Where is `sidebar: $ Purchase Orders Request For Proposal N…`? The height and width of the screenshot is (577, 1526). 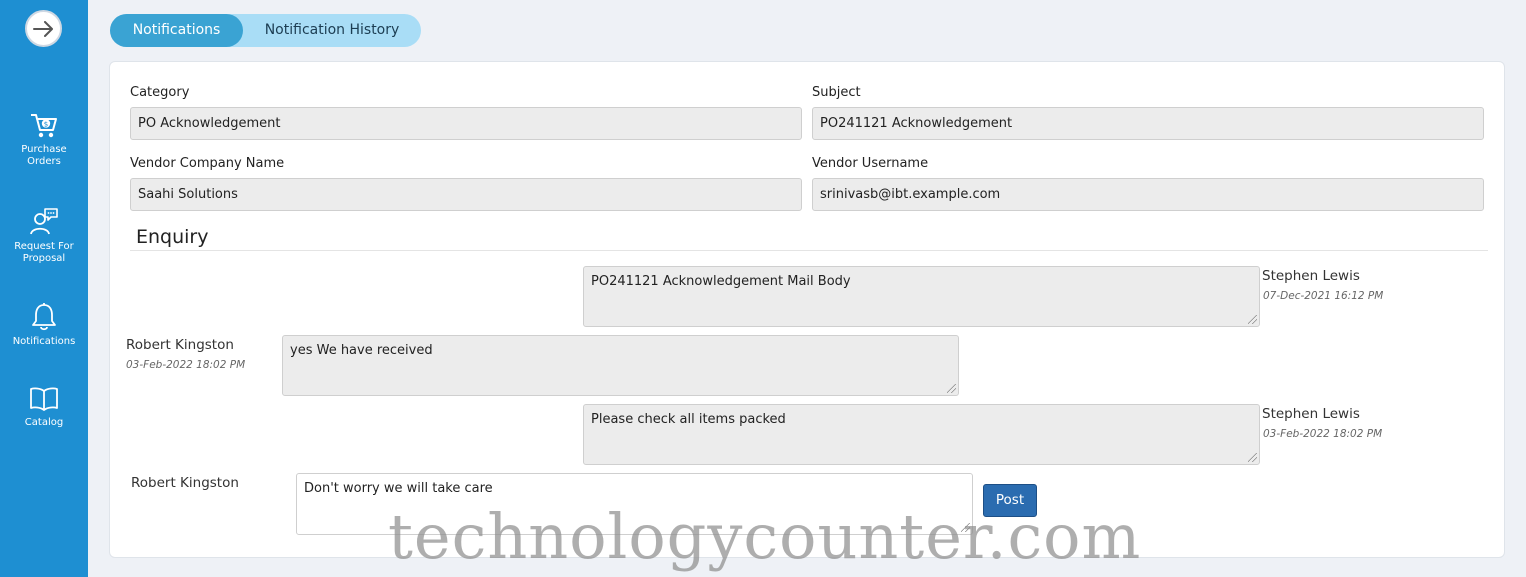
sidebar: $ Purchase Orders Request For Proposal N… is located at coordinates (44, 288).